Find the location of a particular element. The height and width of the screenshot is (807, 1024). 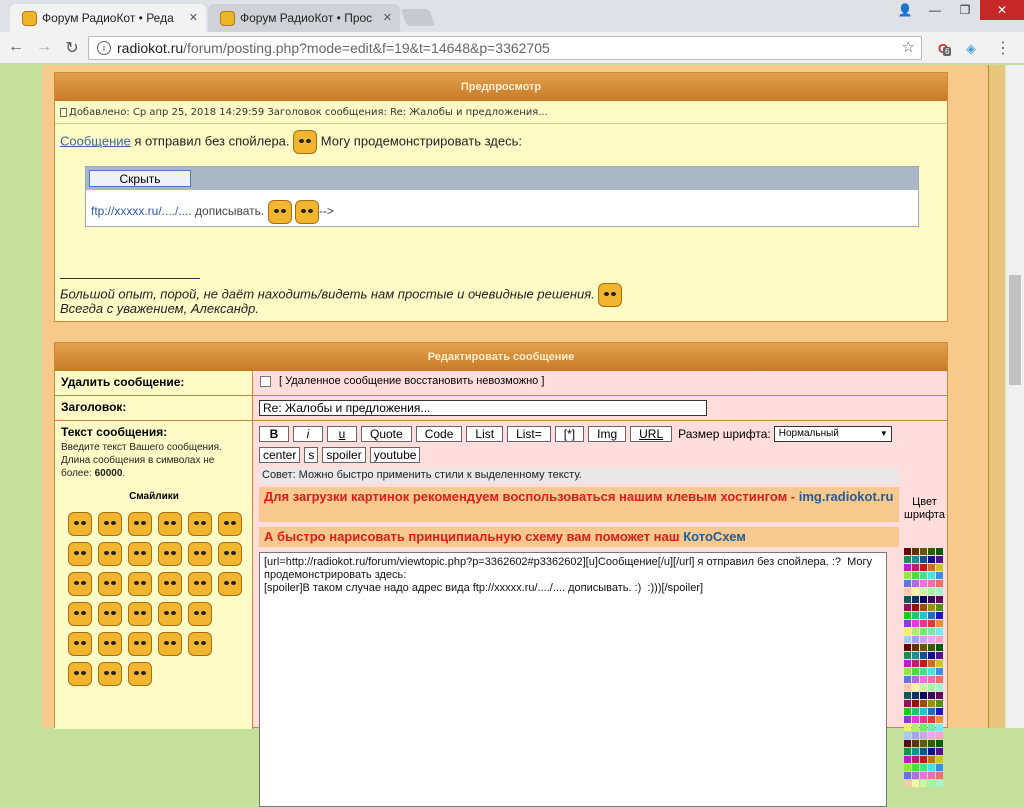

url-button: URL is located at coordinates (651, 434).